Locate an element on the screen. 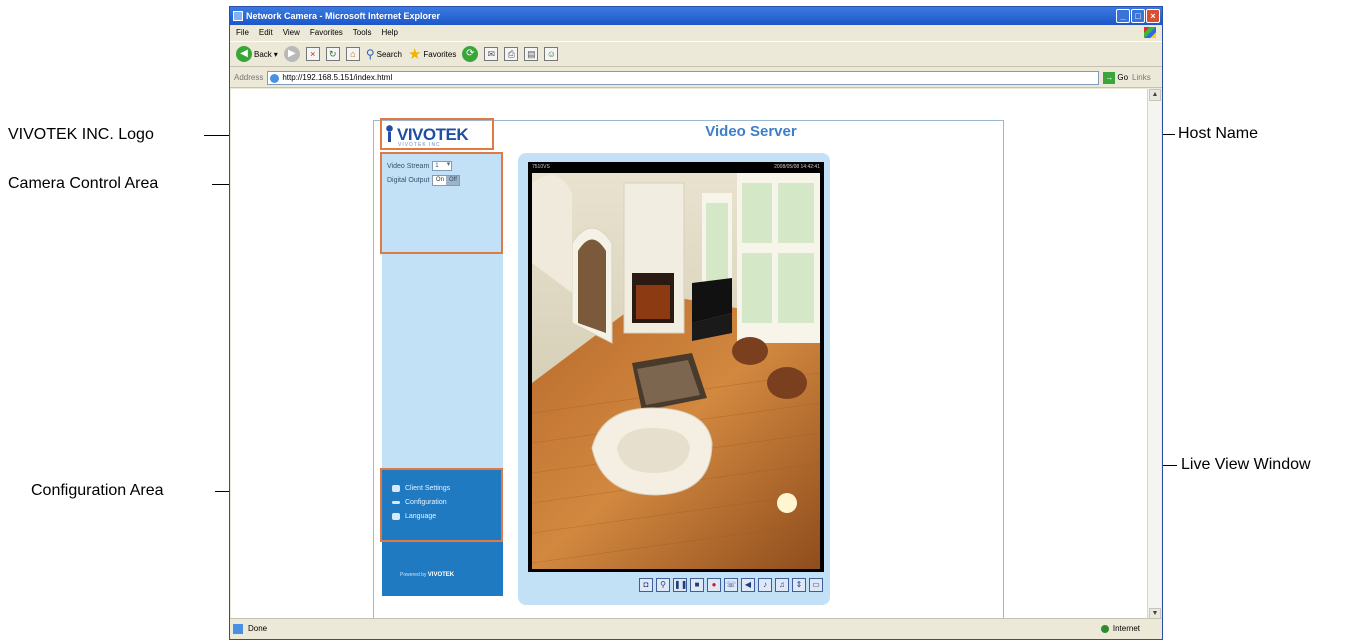 This screenshot has height=640, width=1363. favorites-label: Favorites is located at coordinates (440, 54).